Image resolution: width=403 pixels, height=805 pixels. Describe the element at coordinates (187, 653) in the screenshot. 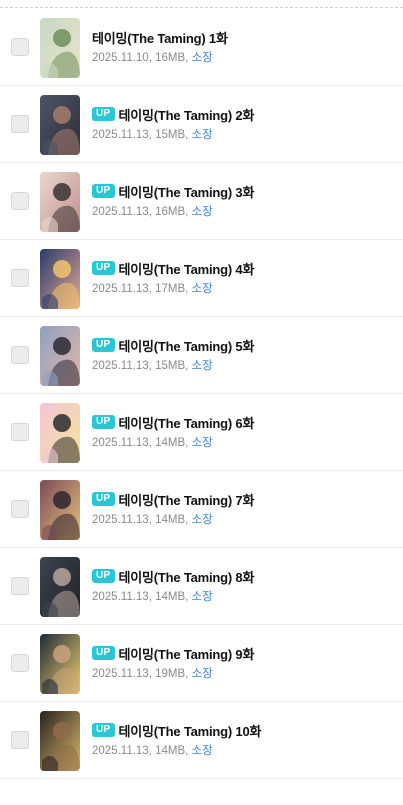

I see `episode-title: 테이밍(The Taming) 9화` at that location.